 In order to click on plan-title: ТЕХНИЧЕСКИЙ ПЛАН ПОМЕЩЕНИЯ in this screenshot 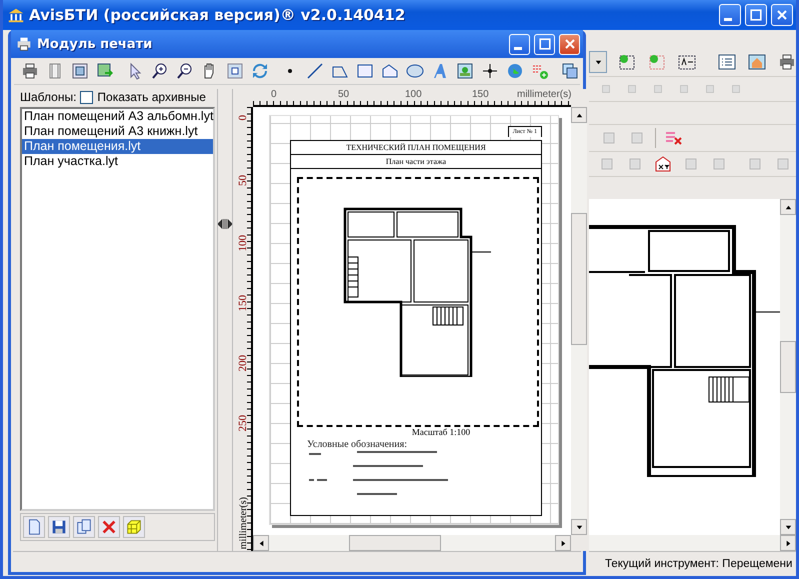, I will do `click(416, 148)`.